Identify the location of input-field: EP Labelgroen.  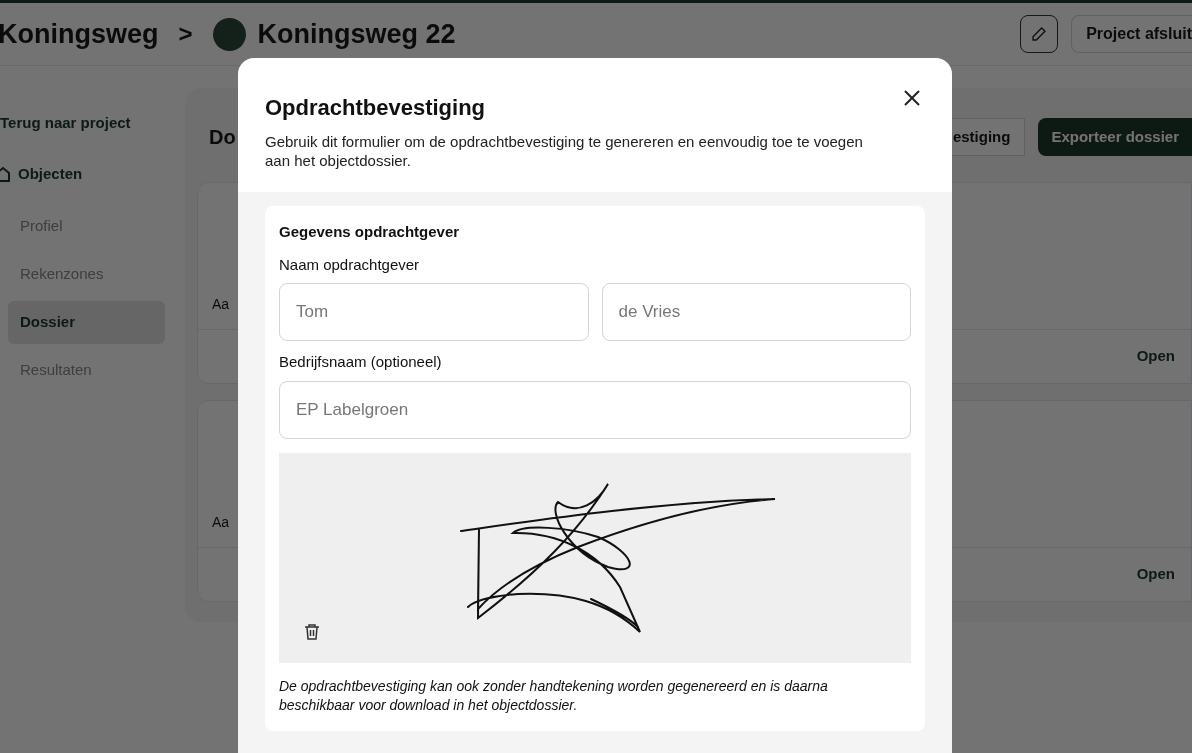
(595, 409).